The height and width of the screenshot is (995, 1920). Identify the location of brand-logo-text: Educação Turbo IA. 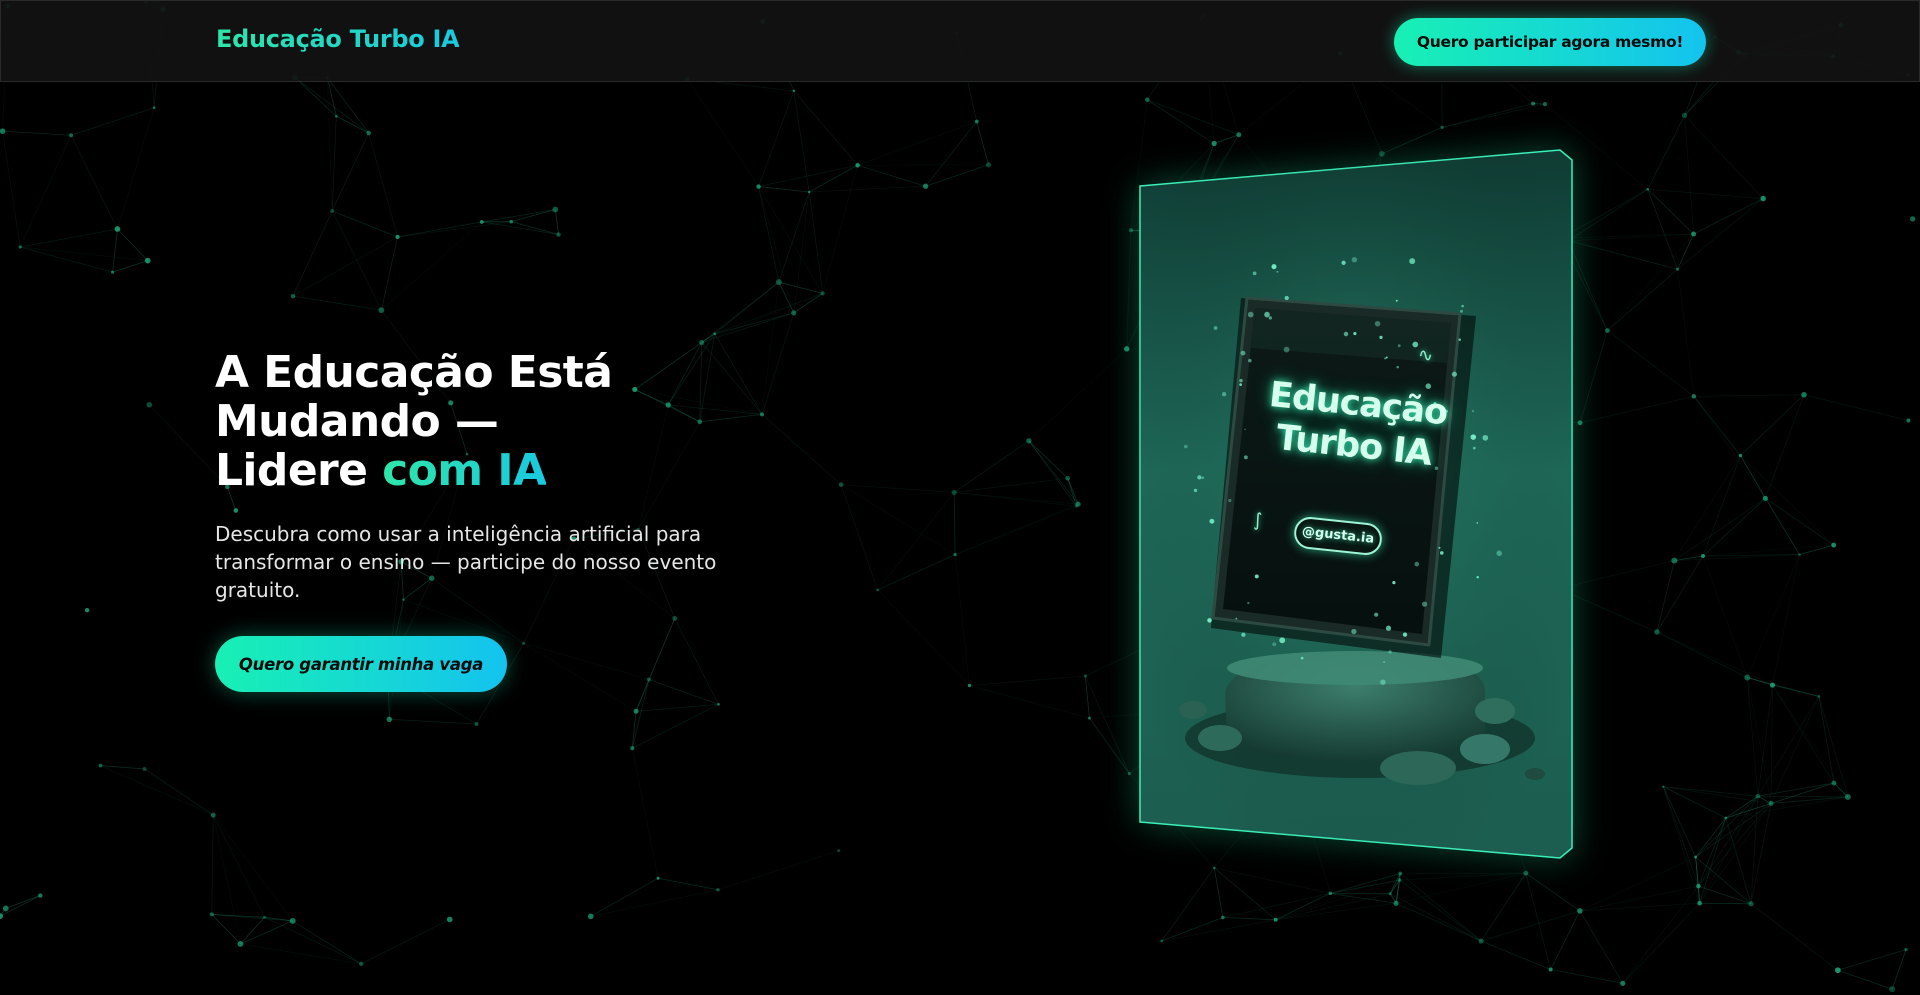
(338, 39).